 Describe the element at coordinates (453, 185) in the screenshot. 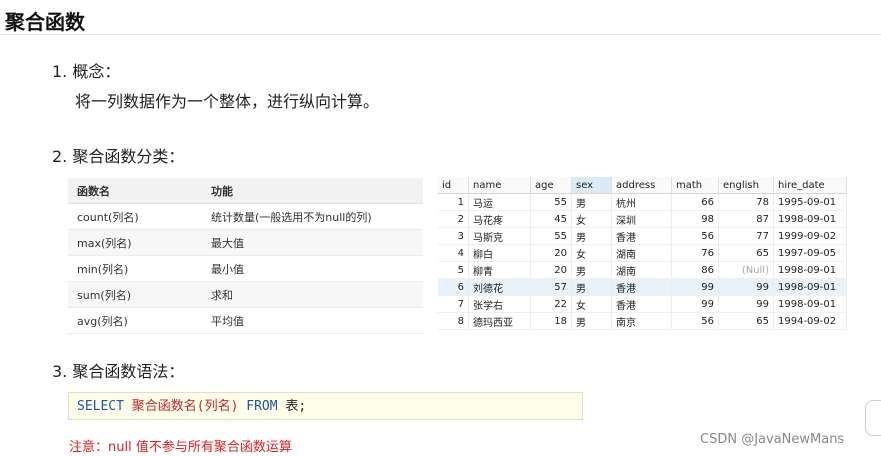

I see `col-header-id: id` at that location.